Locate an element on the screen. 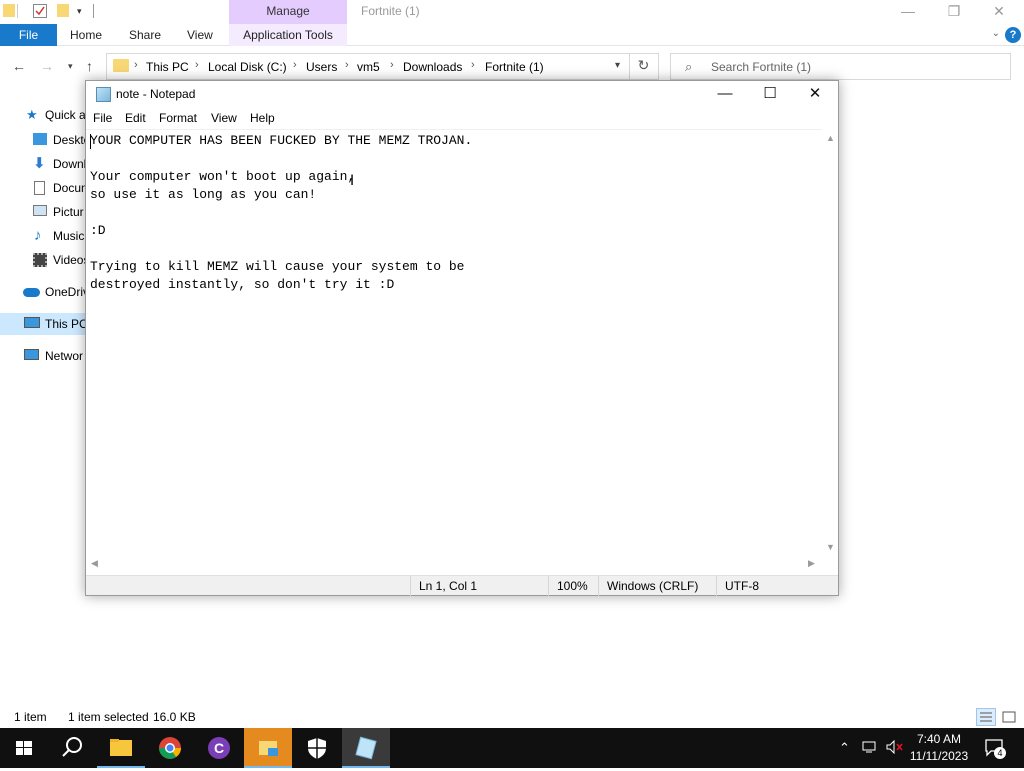 The image size is (1024, 771). up-arrow-icon: ↑ is located at coordinates (89, 66).